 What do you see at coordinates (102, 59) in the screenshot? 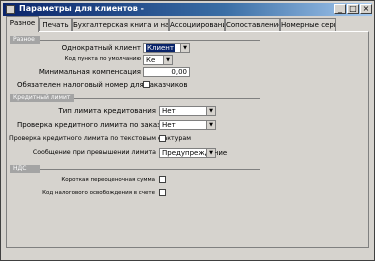
I see `terms-label: Код пункта по умолчанию` at bounding box center [102, 59].